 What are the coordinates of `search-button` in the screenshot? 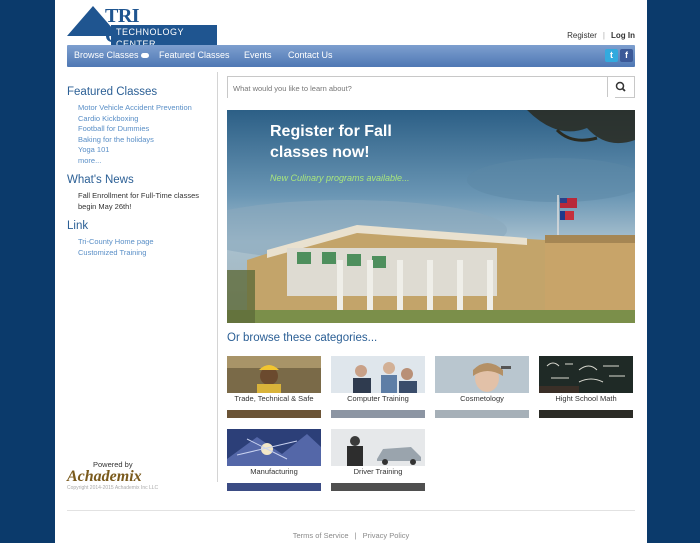 It's located at (620, 87).